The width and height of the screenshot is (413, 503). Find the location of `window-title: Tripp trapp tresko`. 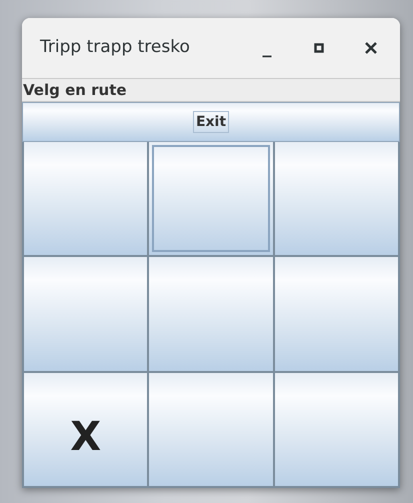

window-title: Tripp trapp tresko is located at coordinates (115, 48).